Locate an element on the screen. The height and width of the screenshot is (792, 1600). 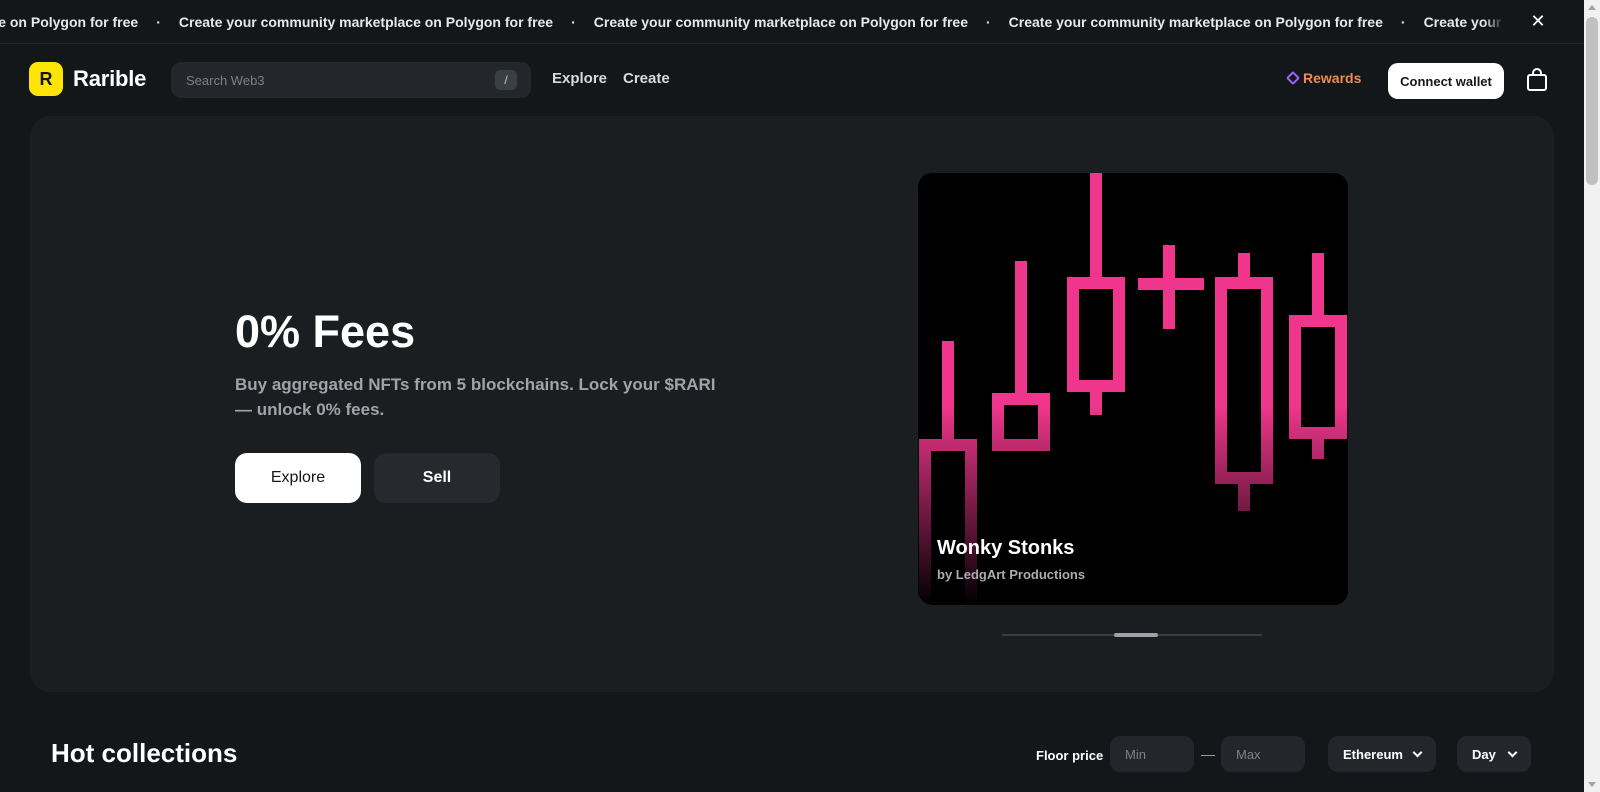
banner-fade is located at coordinates (1494, 21).